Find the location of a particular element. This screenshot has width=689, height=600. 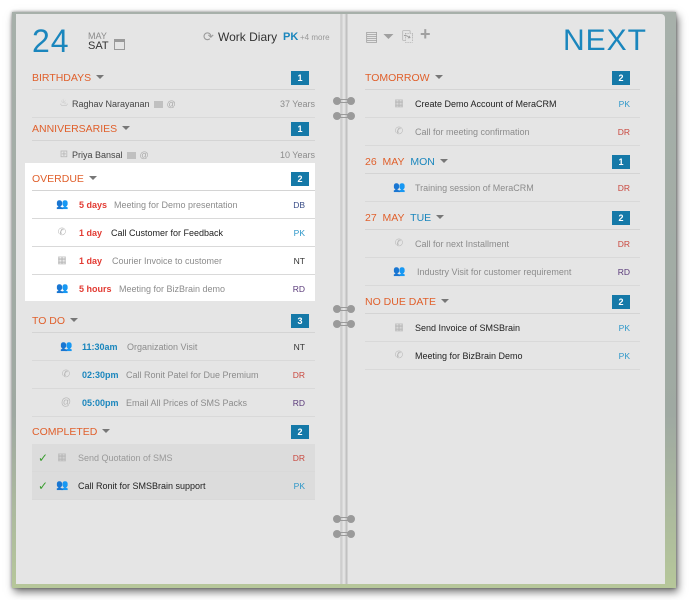

task-row: 👥 5 hours Meeting for BizBrain demo RD is located at coordinates (173, 289).